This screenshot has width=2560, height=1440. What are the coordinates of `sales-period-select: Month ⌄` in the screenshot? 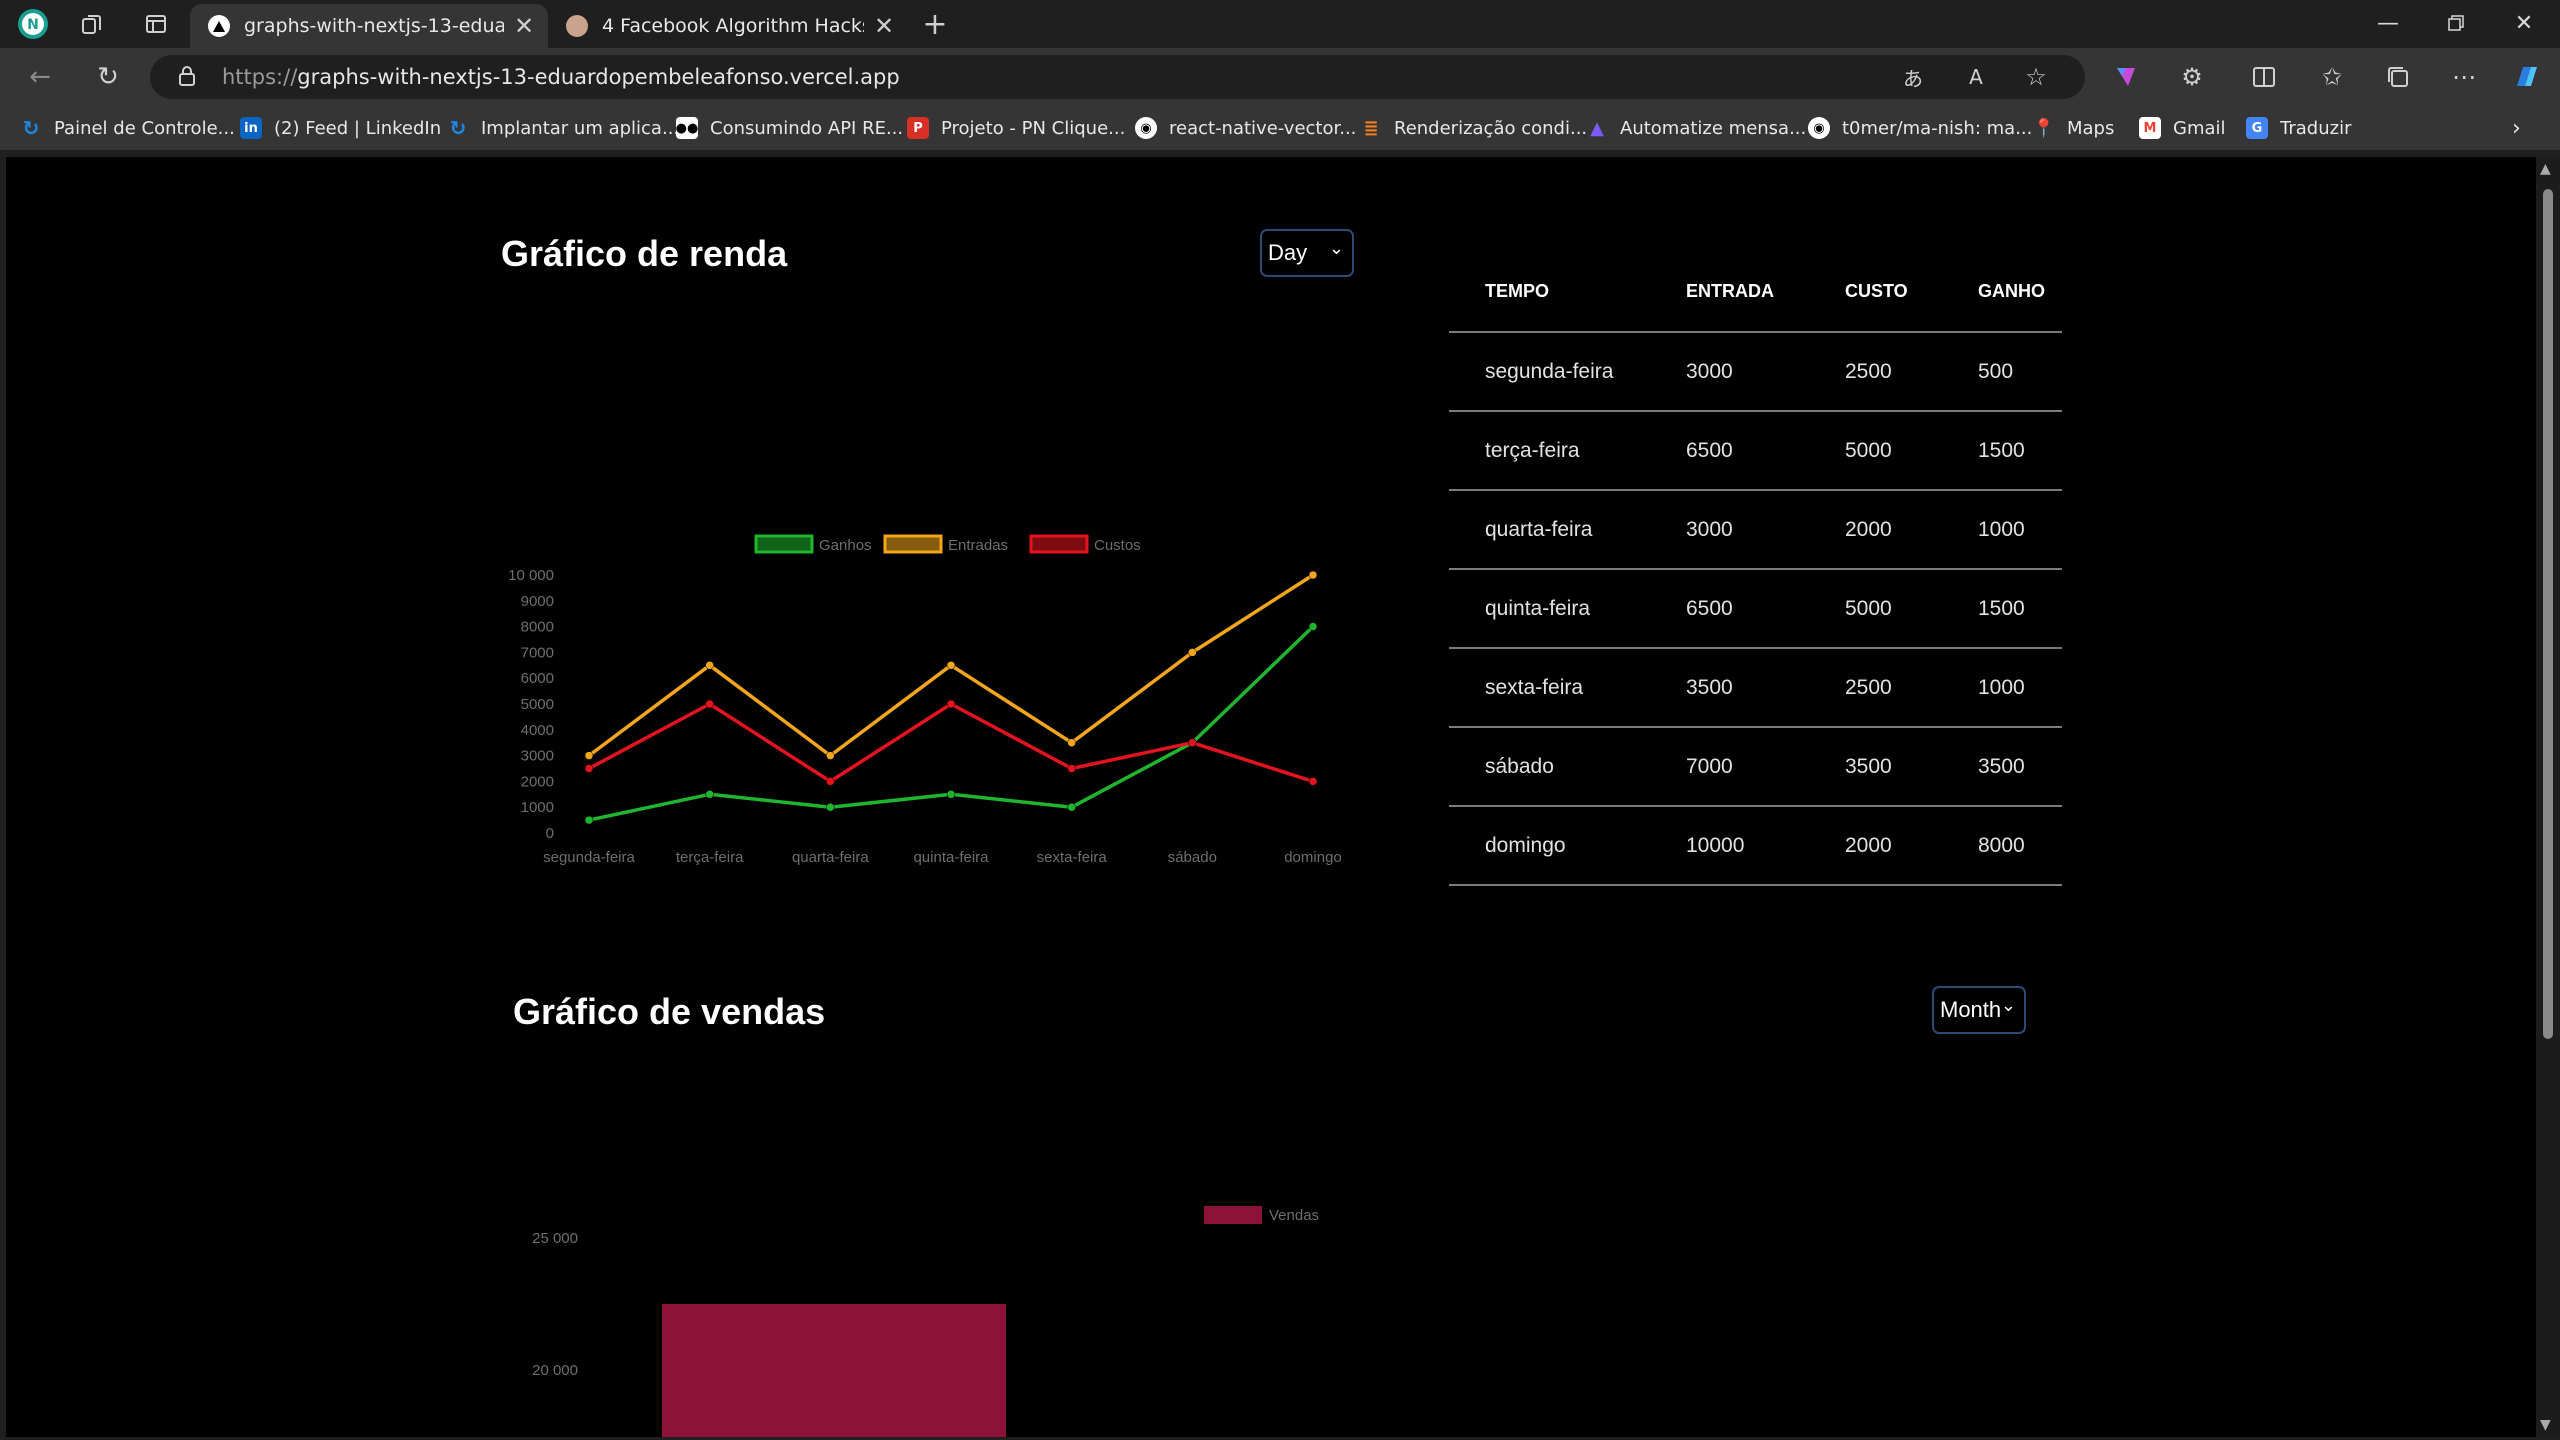 It's located at (1979, 1010).